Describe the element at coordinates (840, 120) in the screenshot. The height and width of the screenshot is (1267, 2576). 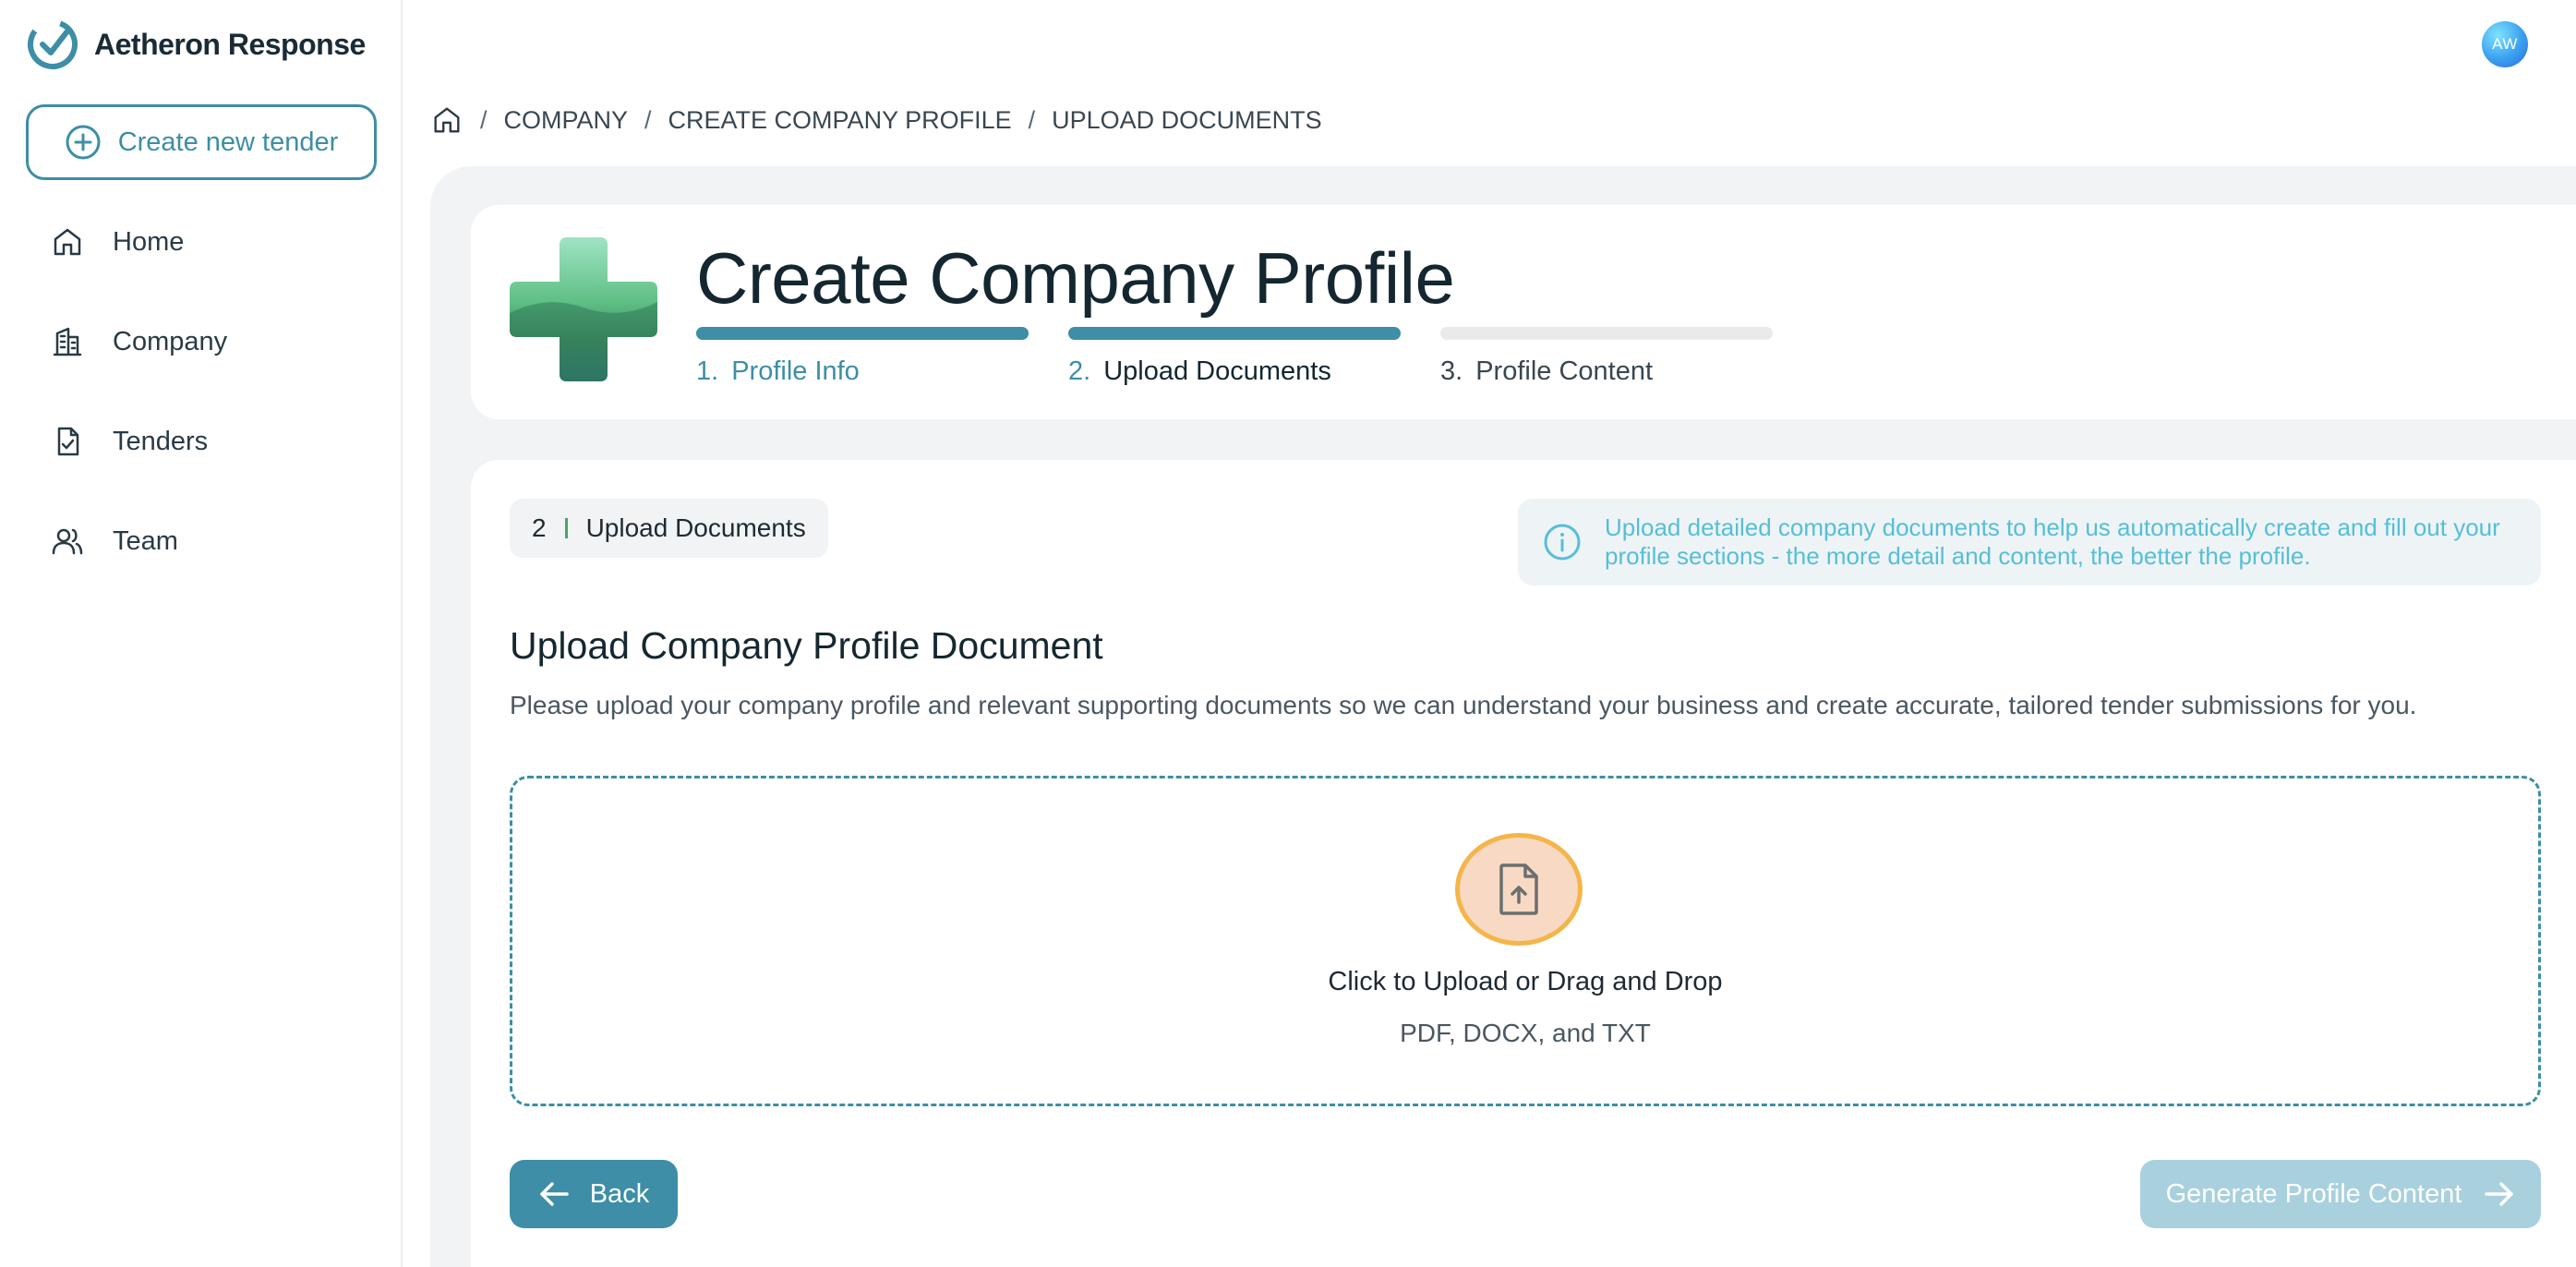
I see `breadcrumb-item-create-profile: CREATE COMPANY PROFILE` at that location.